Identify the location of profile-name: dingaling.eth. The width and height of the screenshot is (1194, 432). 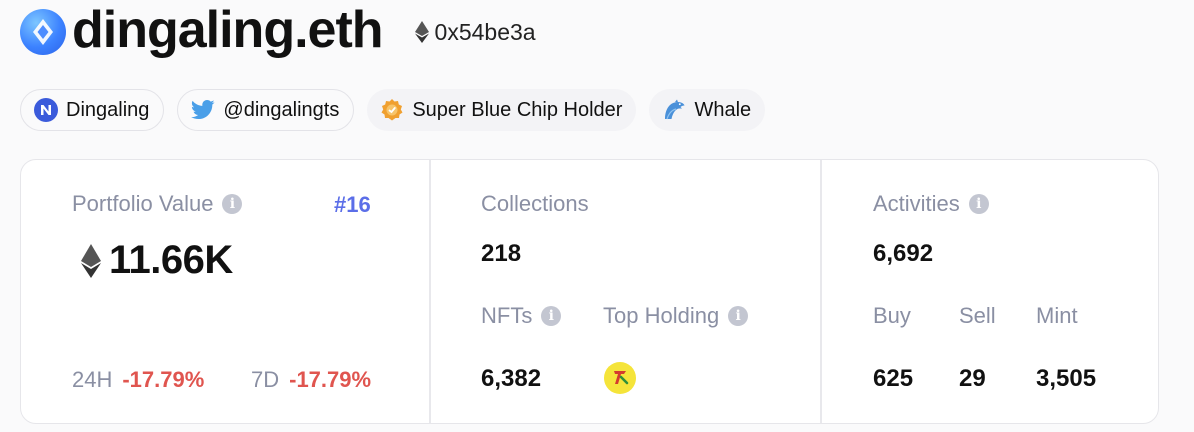
(228, 30).